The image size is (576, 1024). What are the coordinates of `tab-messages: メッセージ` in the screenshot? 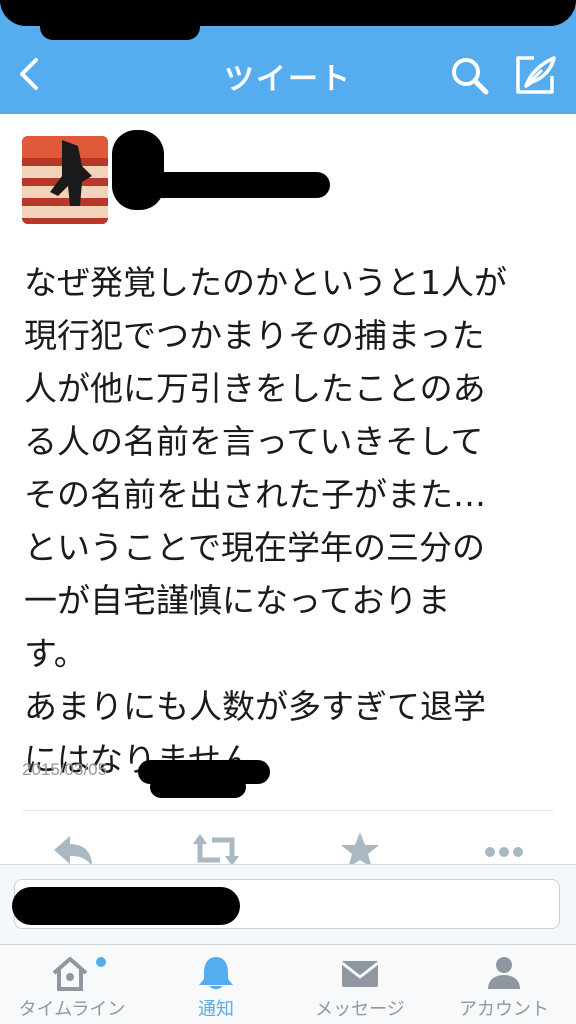 It's located at (360, 984).